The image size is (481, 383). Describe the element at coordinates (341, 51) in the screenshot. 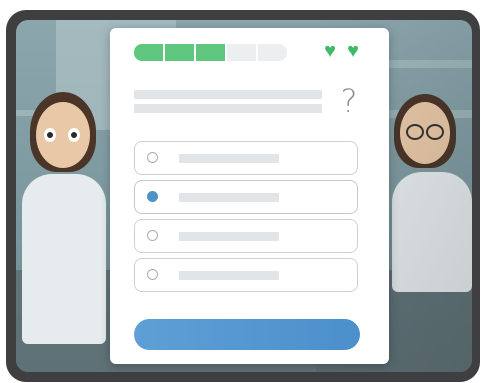

I see `lives-indicator: ♥ ♥` at that location.